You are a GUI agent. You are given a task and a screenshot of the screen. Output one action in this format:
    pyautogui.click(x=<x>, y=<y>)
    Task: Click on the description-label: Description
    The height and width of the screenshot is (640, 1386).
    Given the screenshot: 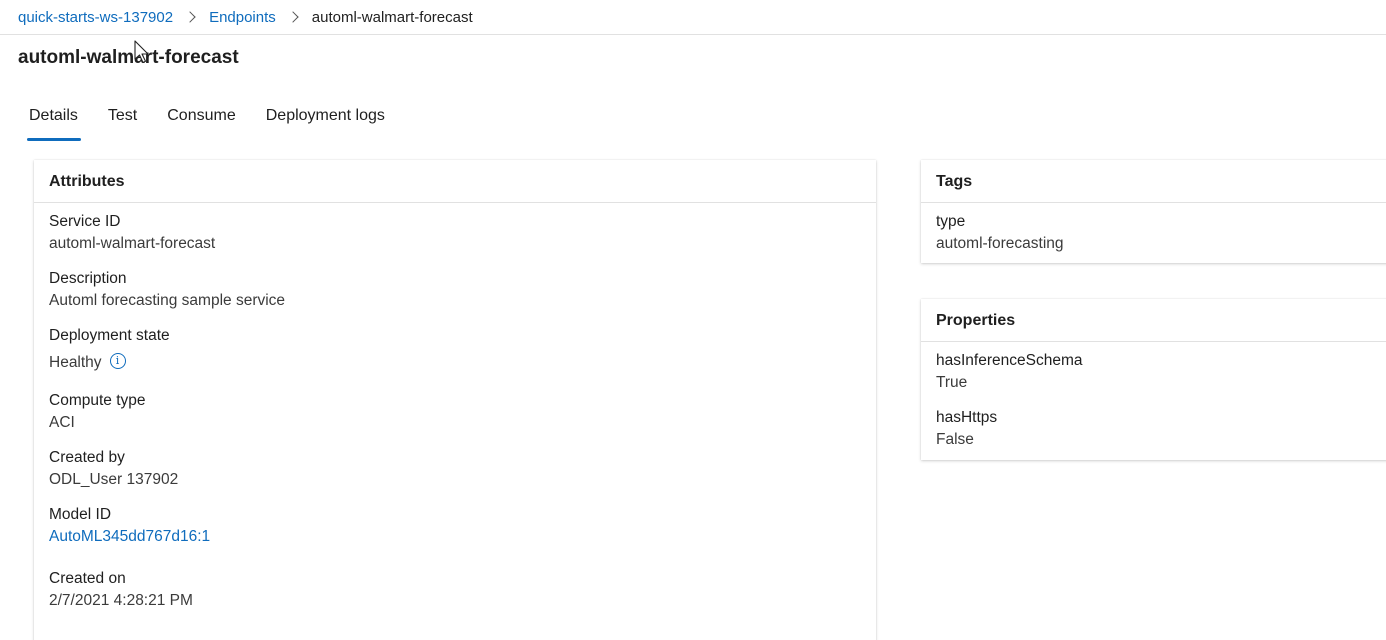 What is the action you would take?
    pyautogui.click(x=88, y=278)
    